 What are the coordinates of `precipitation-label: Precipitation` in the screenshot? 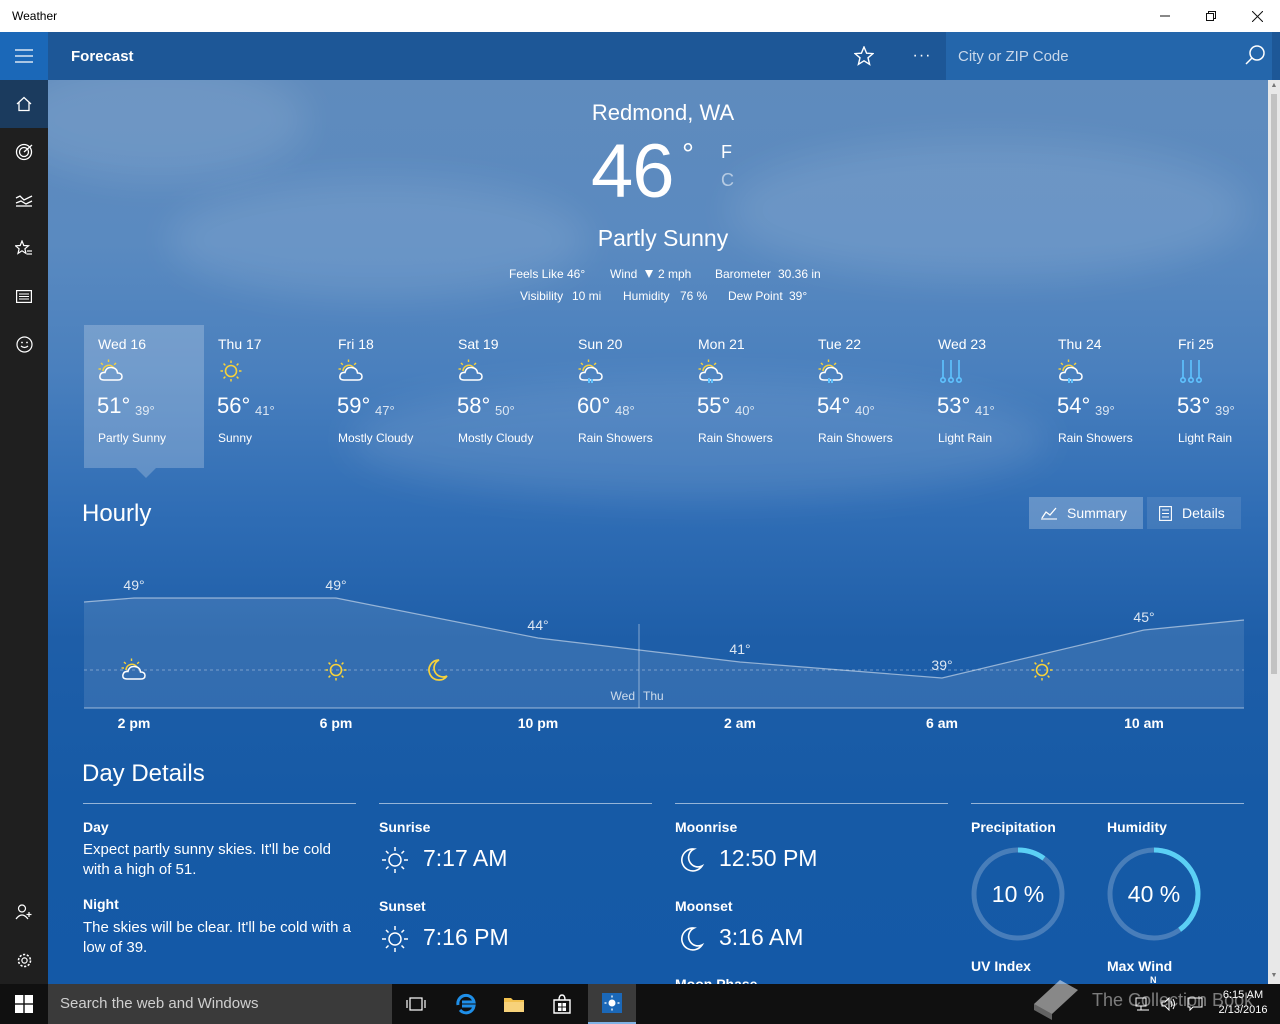 It's located at (1013, 827).